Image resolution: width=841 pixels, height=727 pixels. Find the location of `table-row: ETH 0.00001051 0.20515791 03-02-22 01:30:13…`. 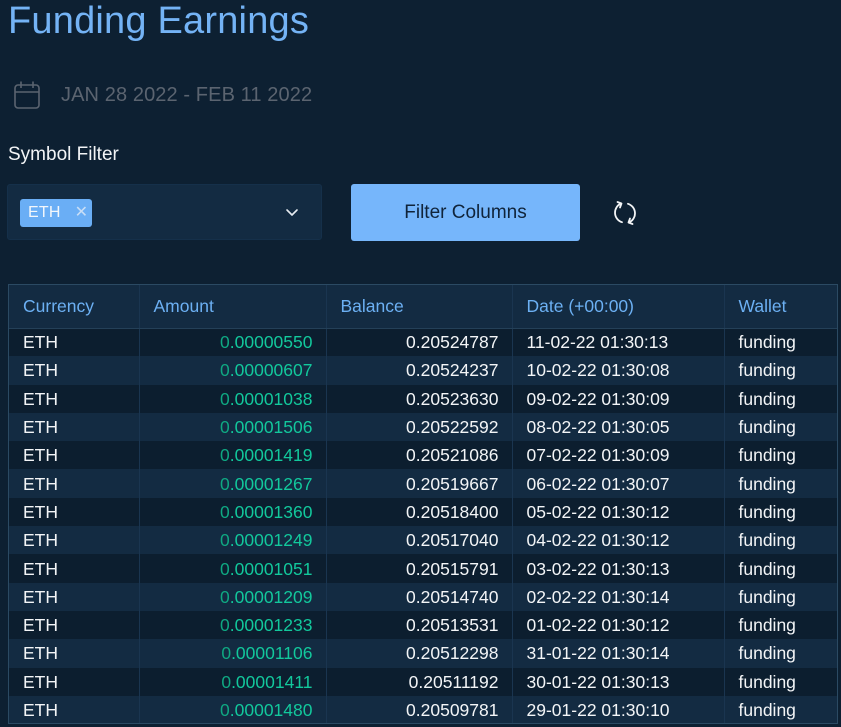

table-row: ETH 0.00001051 0.20515791 03-02-22 01:30:13… is located at coordinates (423, 568).